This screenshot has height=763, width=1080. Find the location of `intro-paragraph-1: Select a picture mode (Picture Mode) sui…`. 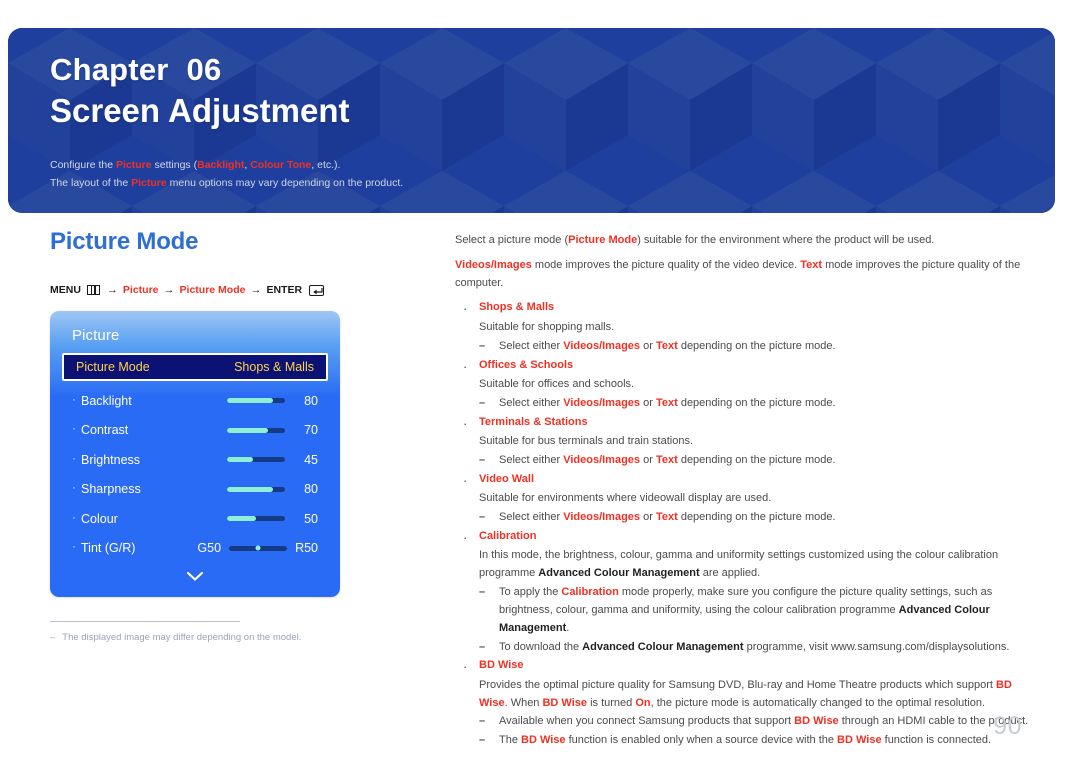

intro-paragraph-1: Select a picture mode (Picture Mode) sui… is located at coordinates (745, 241).